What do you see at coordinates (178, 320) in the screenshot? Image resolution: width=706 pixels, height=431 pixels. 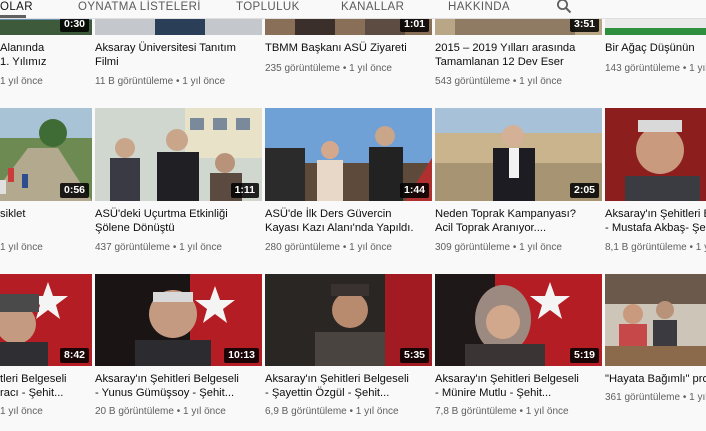 I see `video-thumbnail: 10:13` at bounding box center [178, 320].